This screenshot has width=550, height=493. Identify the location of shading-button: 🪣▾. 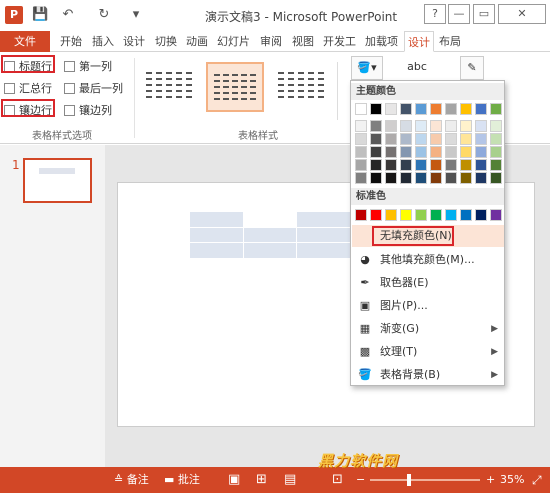
(367, 68).